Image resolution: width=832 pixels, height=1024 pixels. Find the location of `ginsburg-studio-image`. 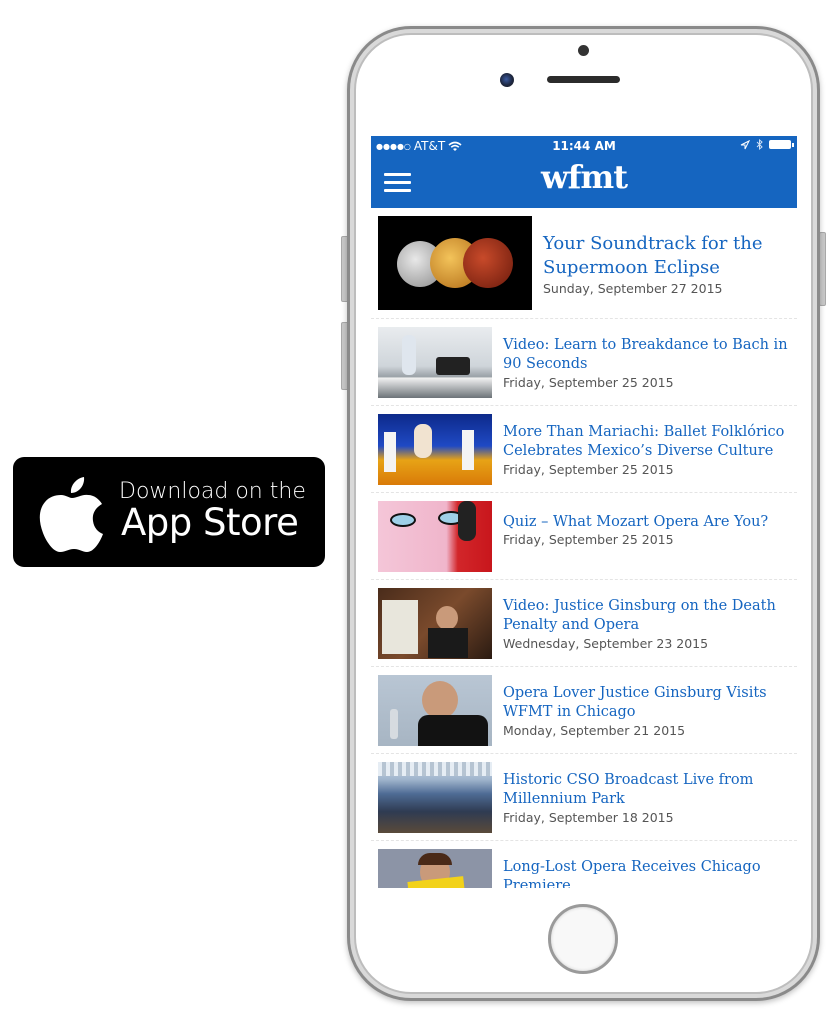

ginsburg-studio-image is located at coordinates (435, 623).